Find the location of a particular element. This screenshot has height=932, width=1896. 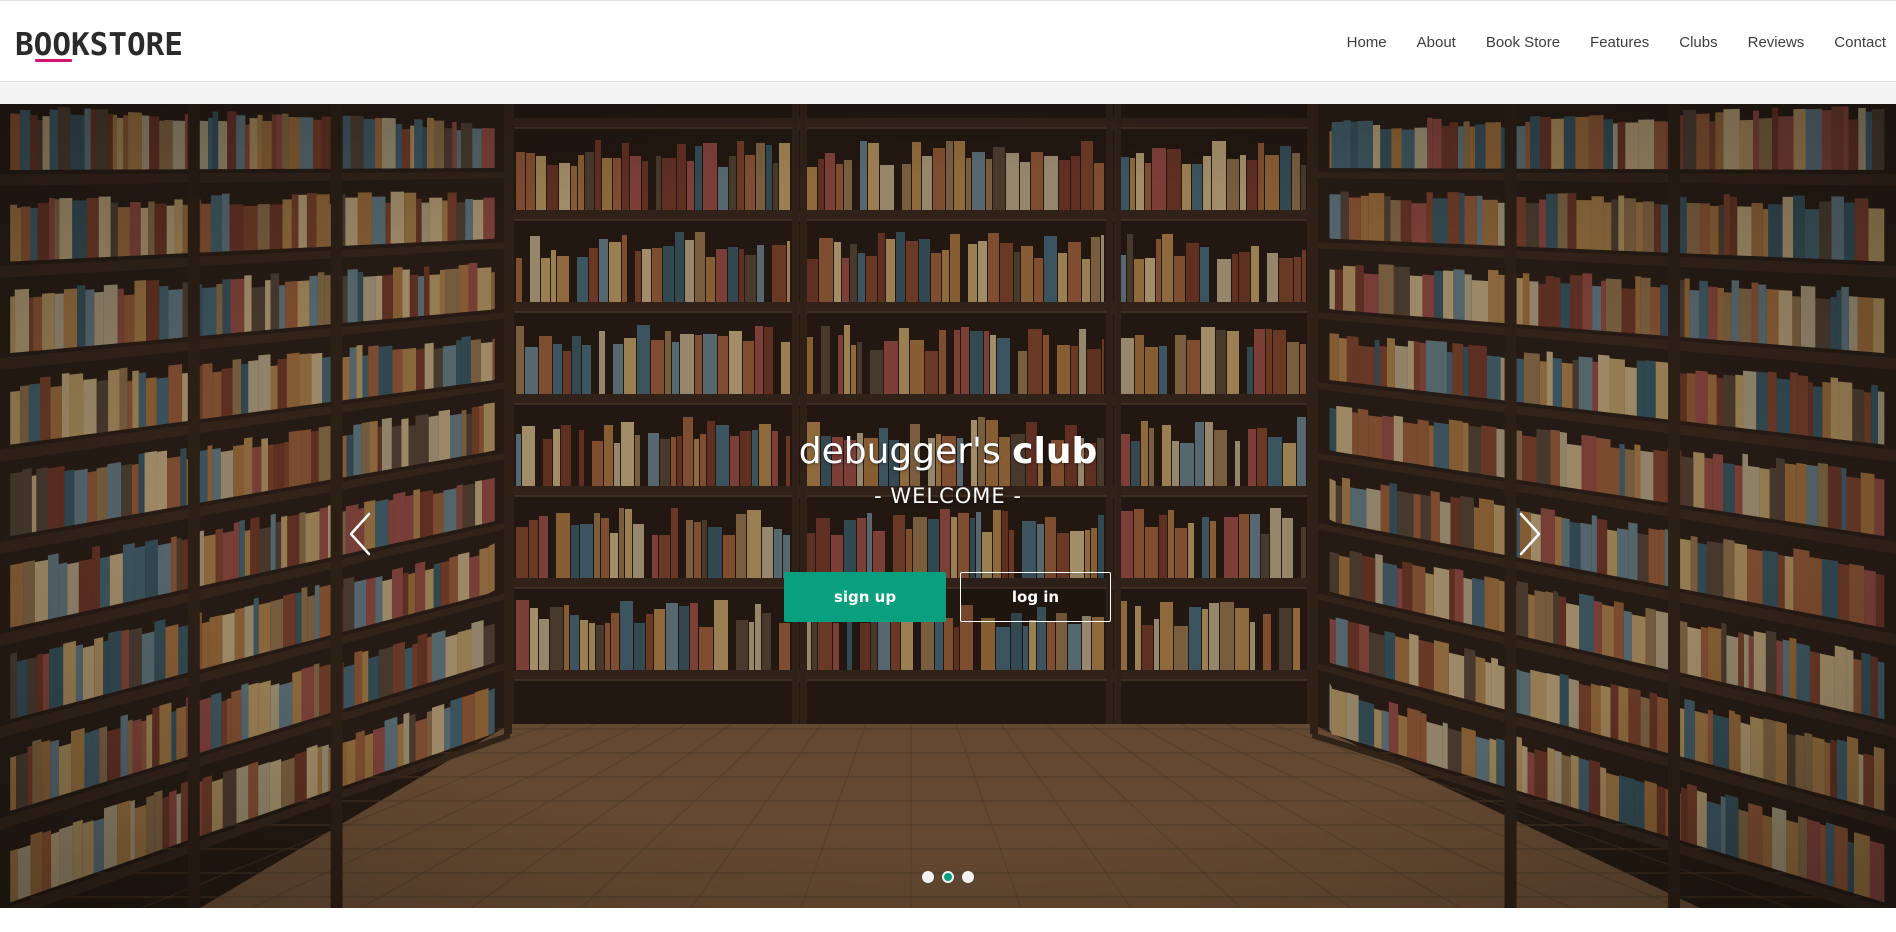

hero-title: debugger's club is located at coordinates (948, 452).